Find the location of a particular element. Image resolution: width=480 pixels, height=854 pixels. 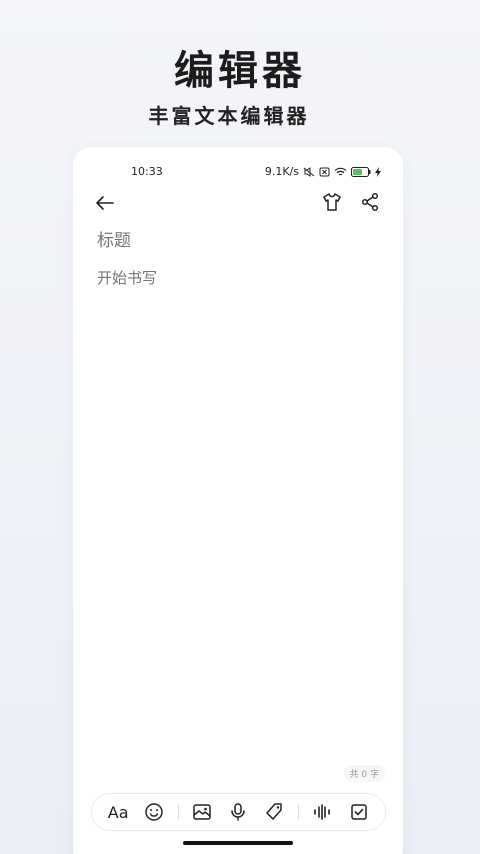

share-icon is located at coordinates (370, 202).